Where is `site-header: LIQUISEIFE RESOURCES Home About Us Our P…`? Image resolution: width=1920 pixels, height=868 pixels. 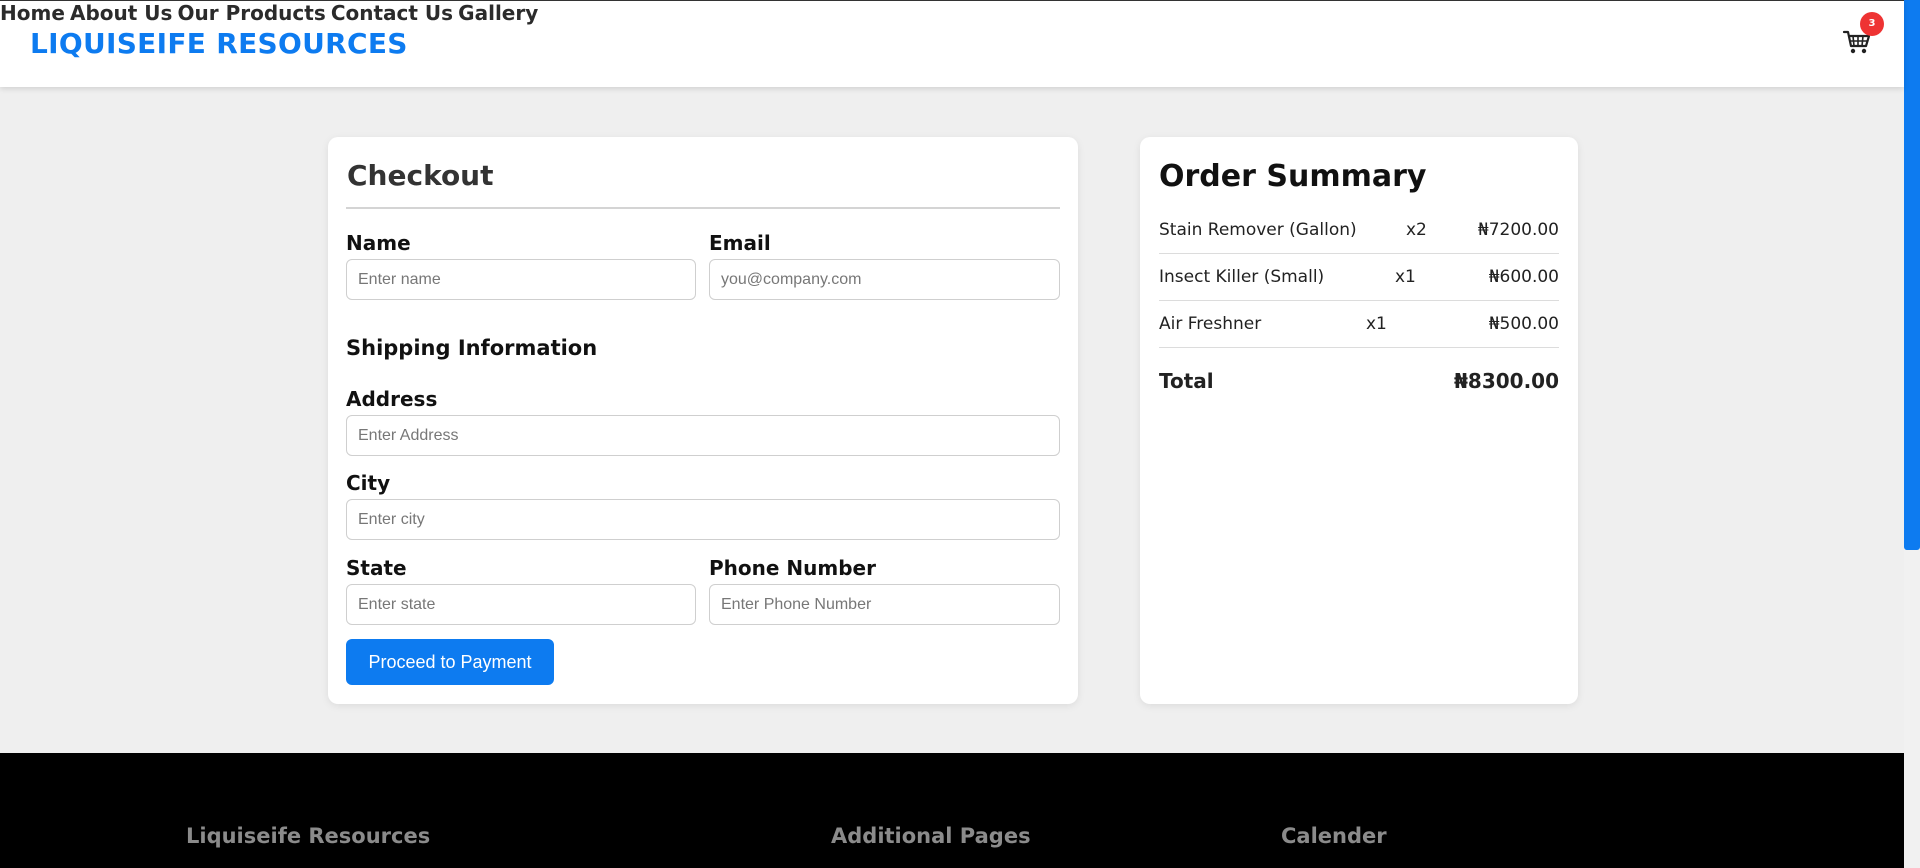
site-header: LIQUISEIFE RESOURCES Home About Us Our P… is located at coordinates (952, 43).